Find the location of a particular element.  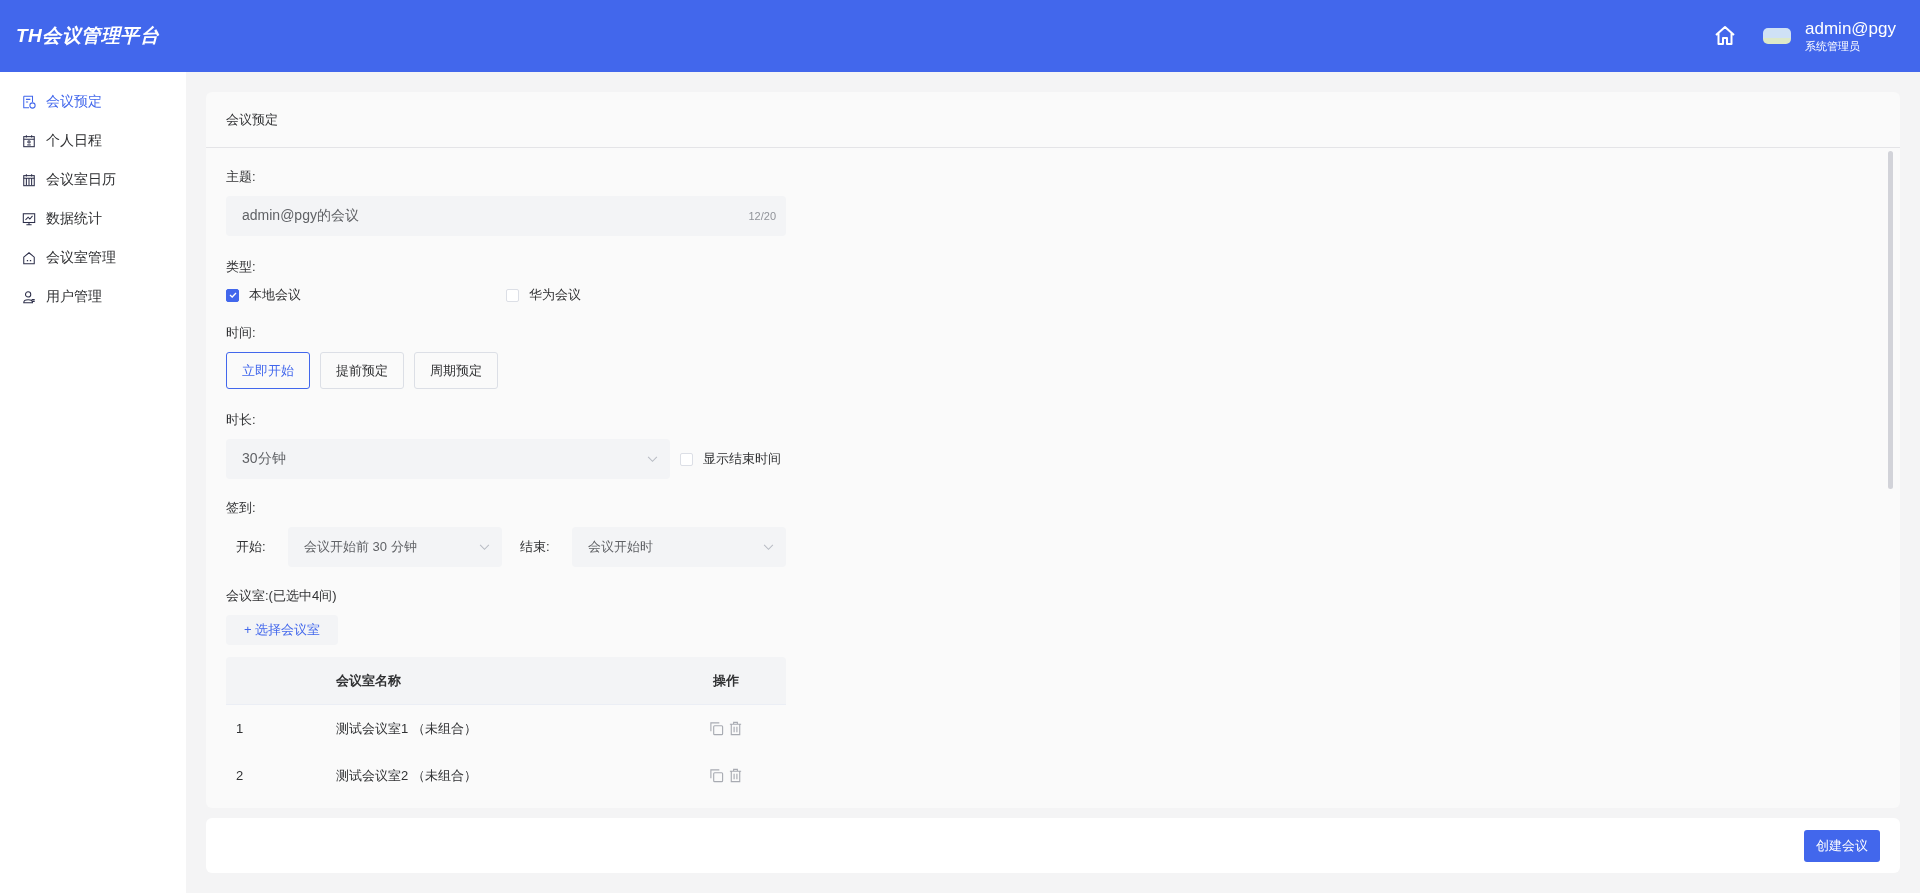

house-icon is located at coordinates (29, 257).